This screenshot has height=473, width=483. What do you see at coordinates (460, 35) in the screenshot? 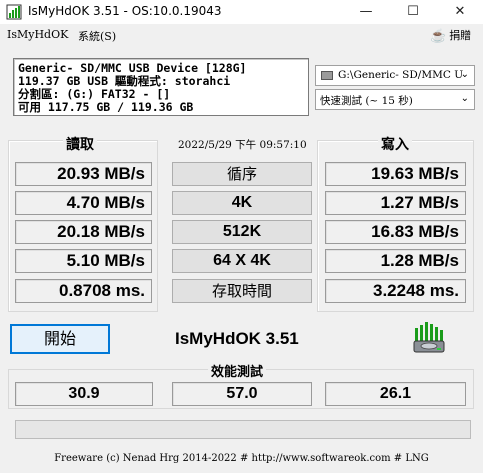
I see `donate-label: 捐贈` at bounding box center [460, 35].